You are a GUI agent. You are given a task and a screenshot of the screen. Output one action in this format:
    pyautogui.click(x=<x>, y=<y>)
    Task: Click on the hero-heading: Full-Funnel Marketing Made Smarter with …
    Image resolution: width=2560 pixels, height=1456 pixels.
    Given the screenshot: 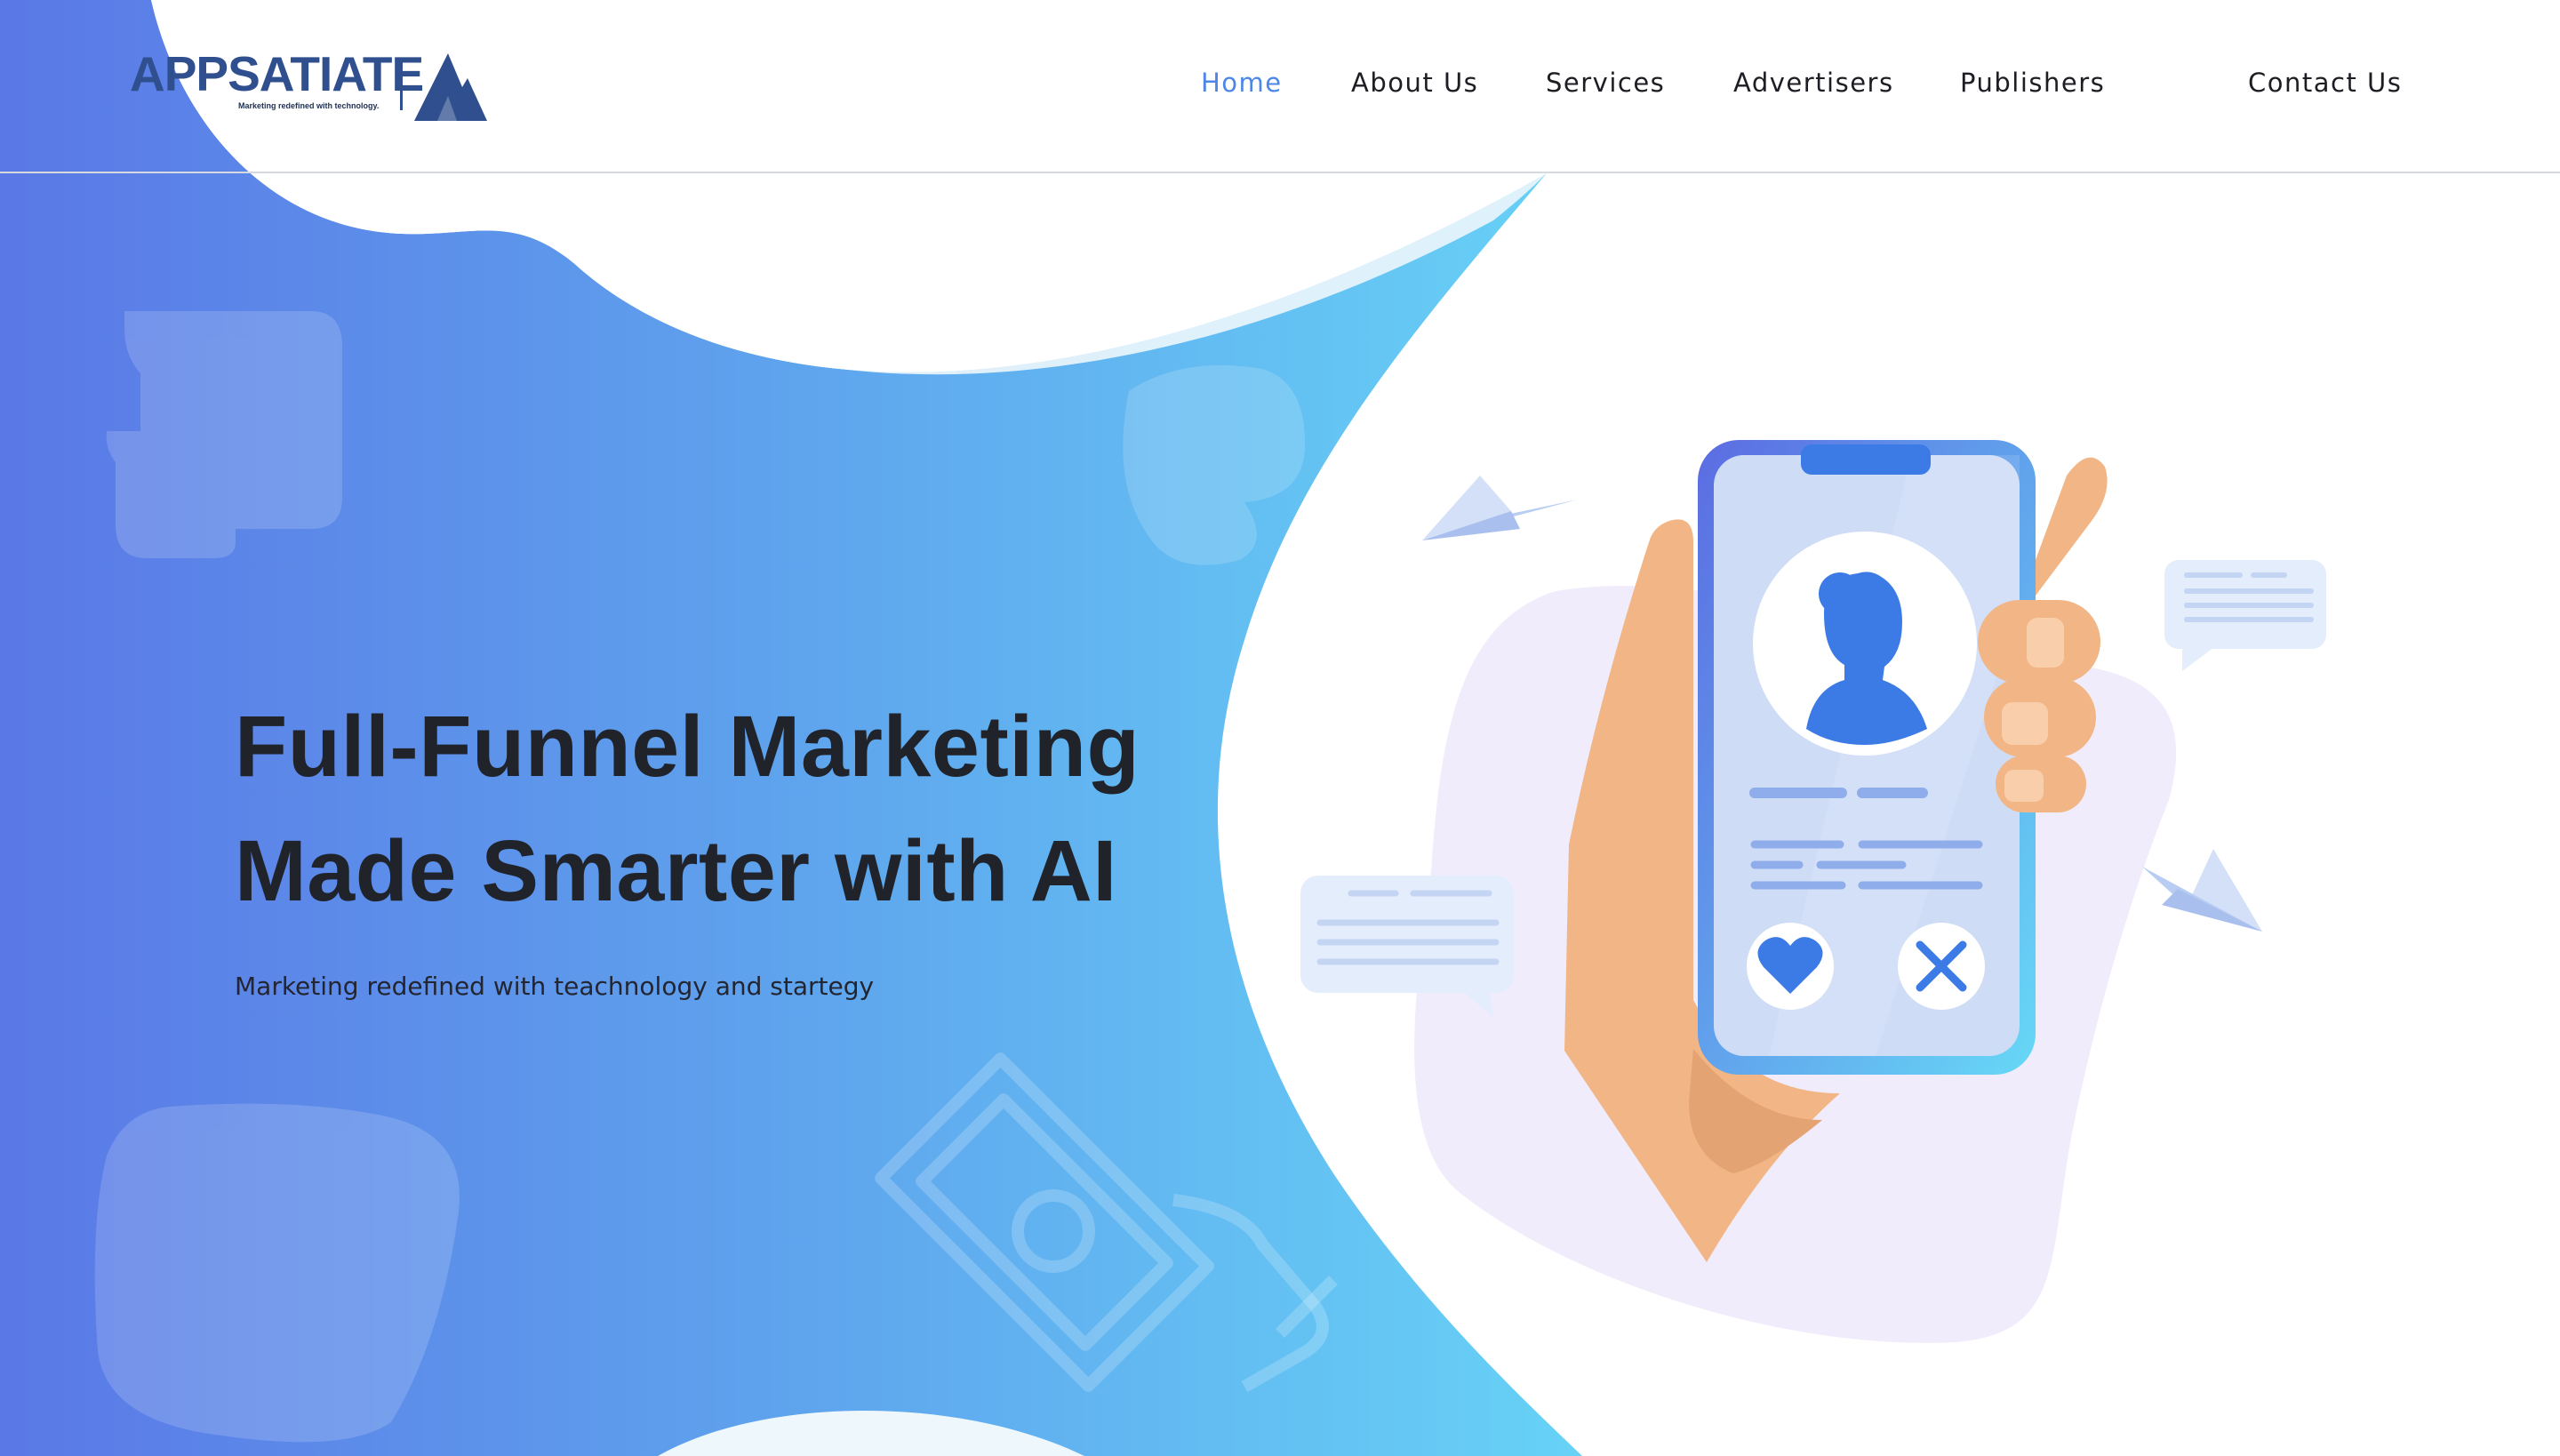 What is the action you would take?
    pyautogui.click(x=723, y=808)
    